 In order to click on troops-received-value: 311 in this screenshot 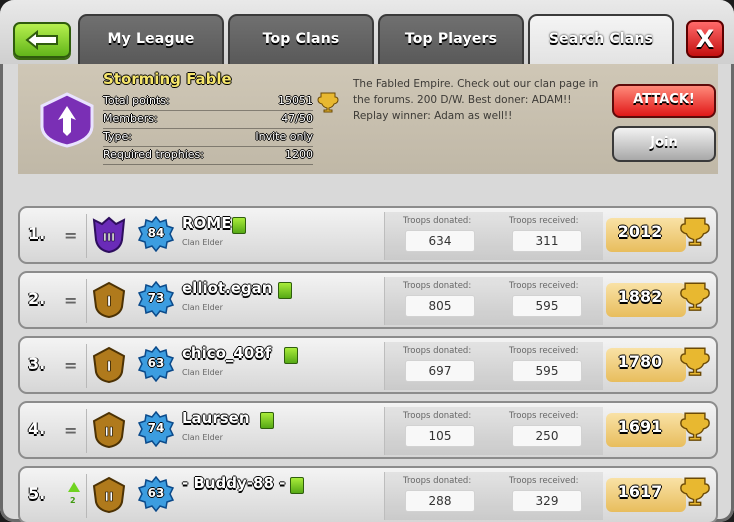, I will do `click(547, 241)`.